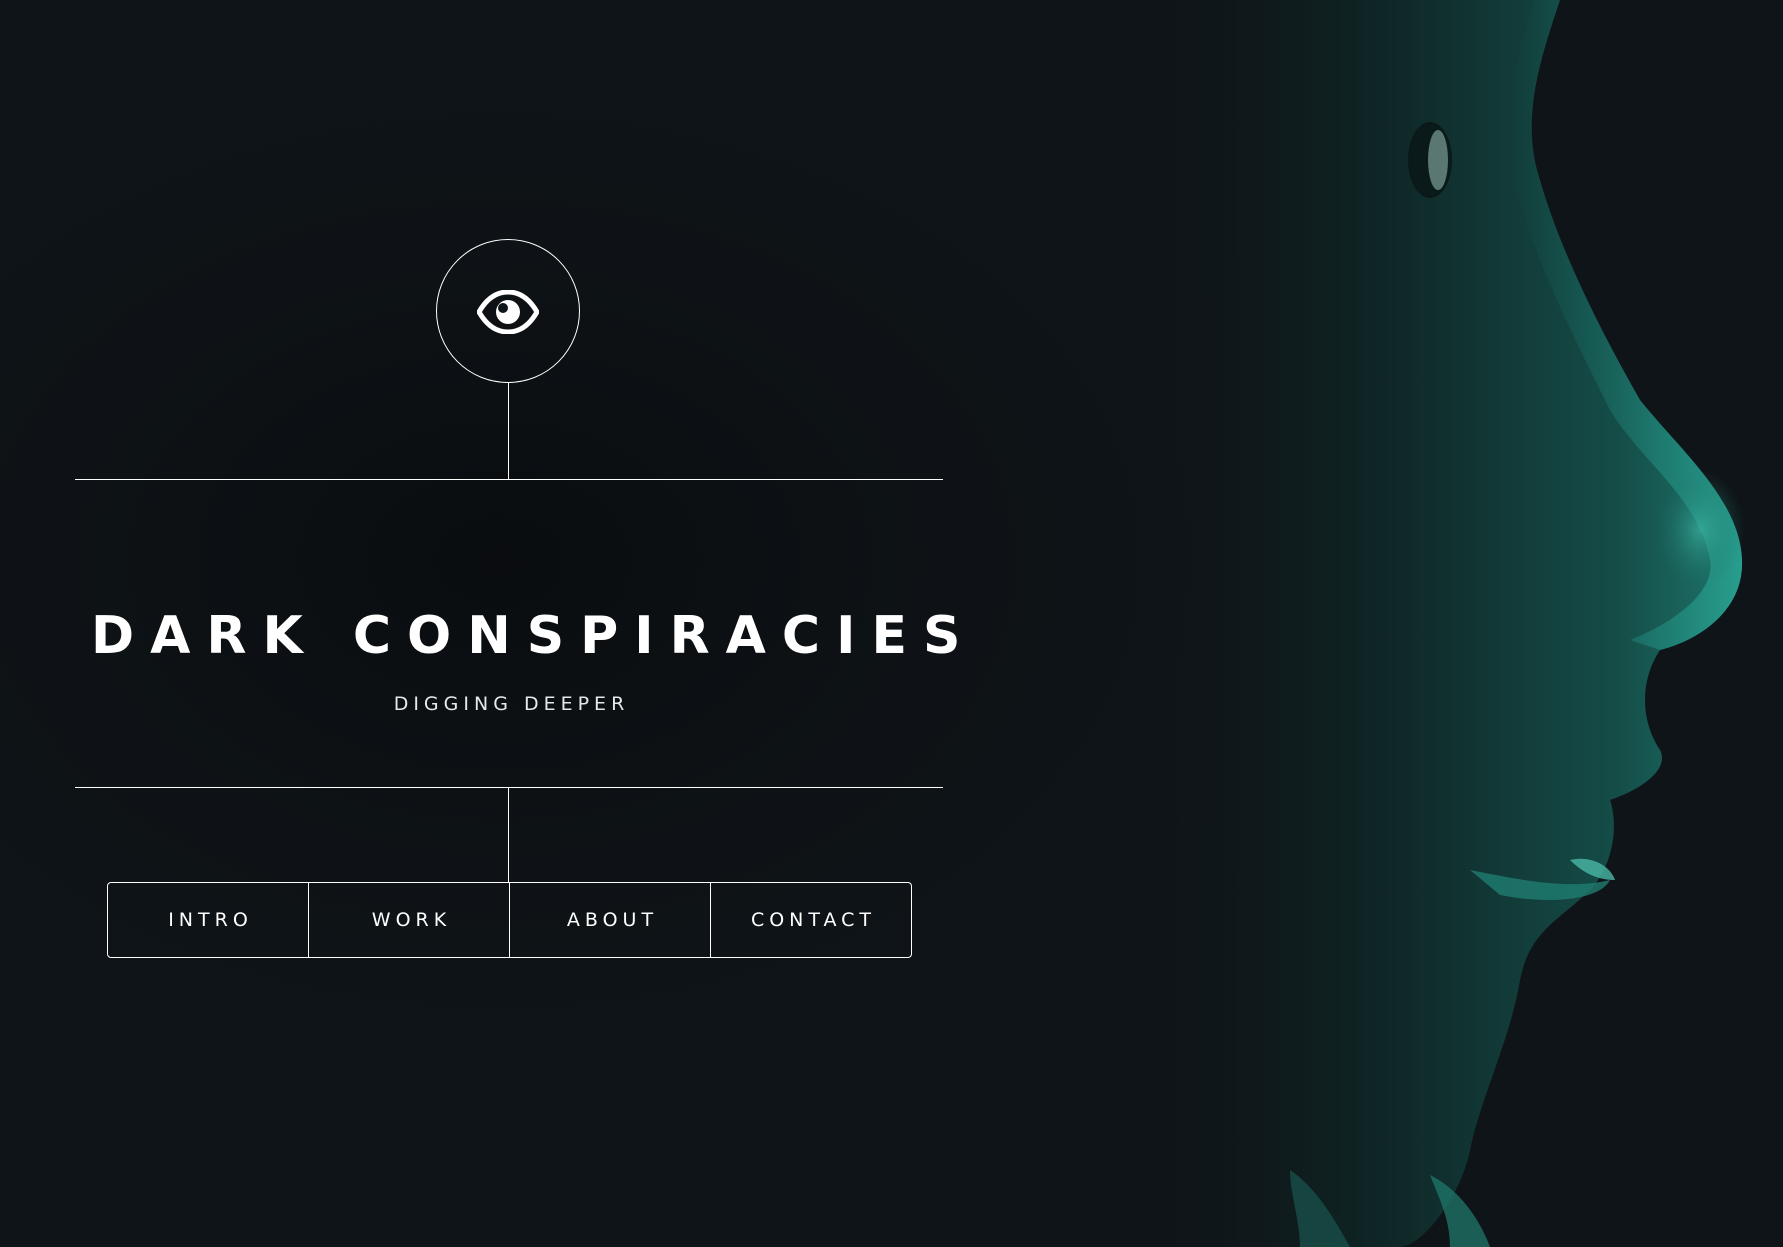 This screenshot has width=1783, height=1247. What do you see at coordinates (509, 479) in the screenshot?
I see `divider-top` at bounding box center [509, 479].